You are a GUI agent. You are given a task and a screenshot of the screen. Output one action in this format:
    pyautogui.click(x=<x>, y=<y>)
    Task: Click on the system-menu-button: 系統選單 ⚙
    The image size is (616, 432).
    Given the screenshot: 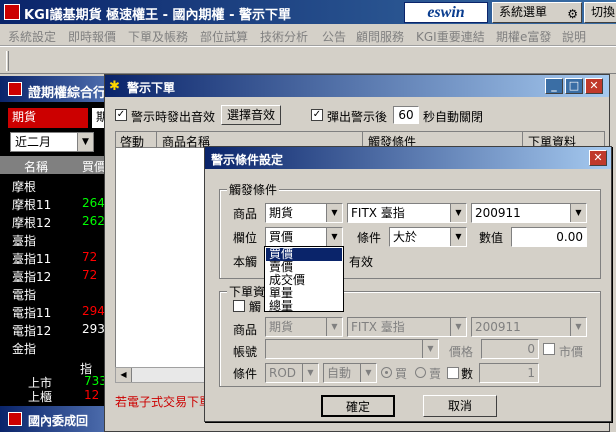 What is the action you would take?
    pyautogui.click(x=537, y=12)
    